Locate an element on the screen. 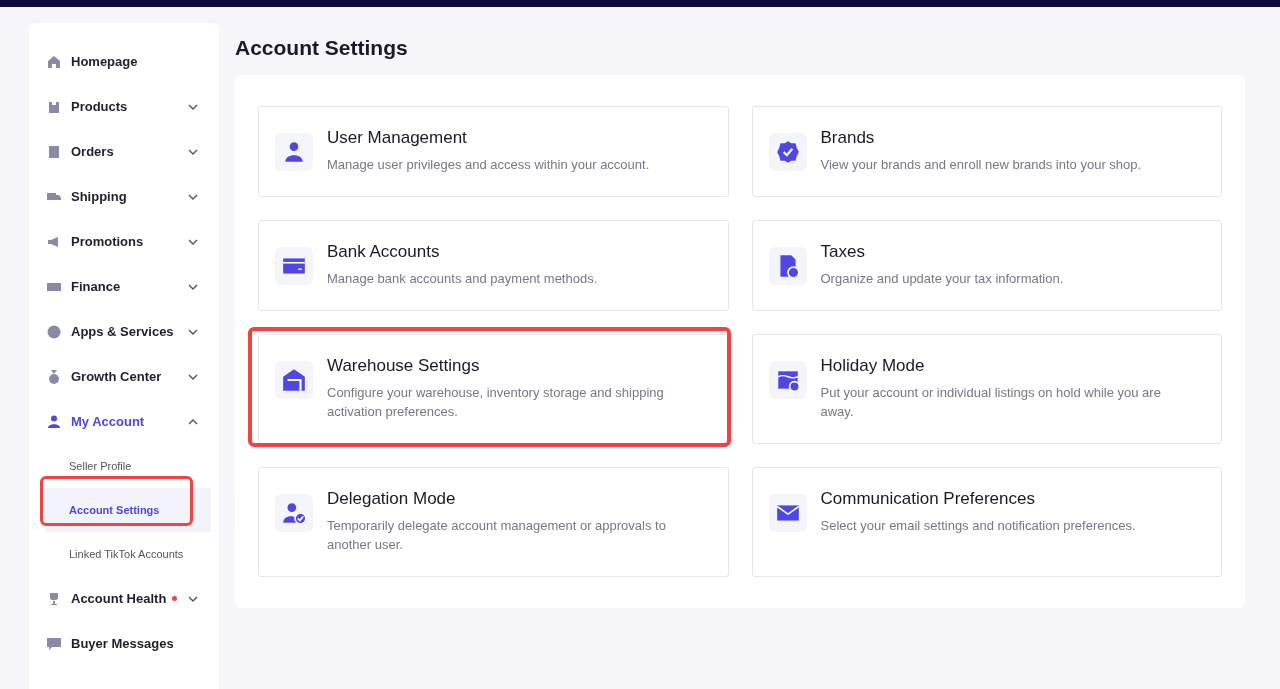 The height and width of the screenshot is (689, 1280). chat-icon is located at coordinates (54, 643).